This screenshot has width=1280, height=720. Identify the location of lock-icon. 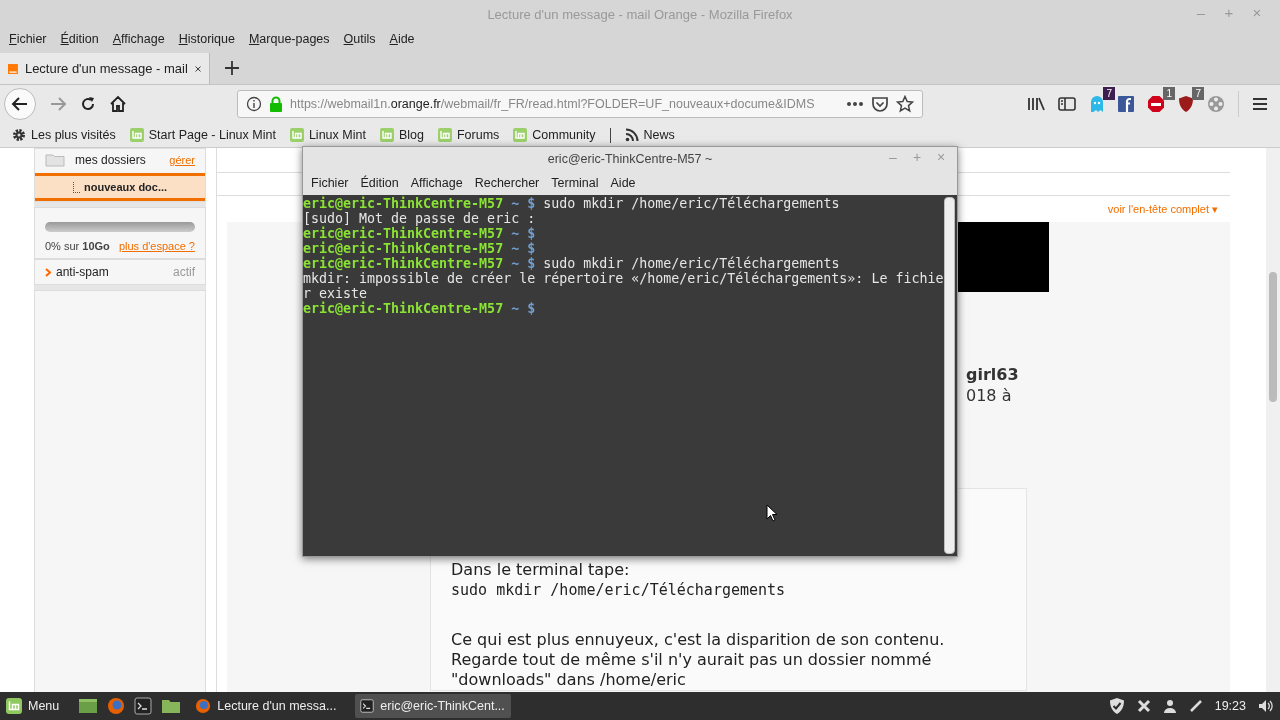
(276, 104).